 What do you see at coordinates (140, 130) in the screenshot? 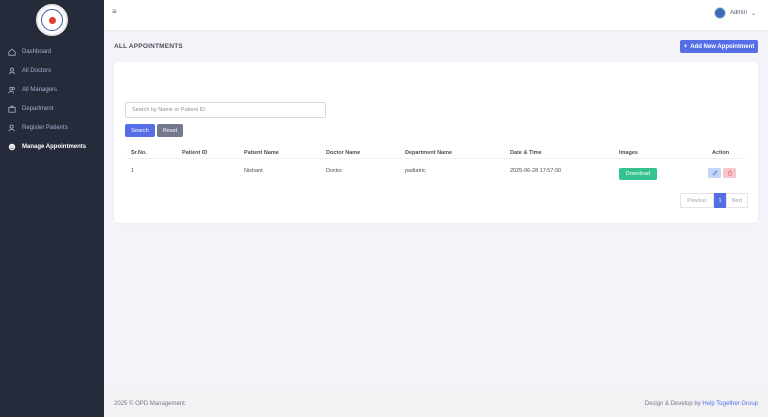
I see `search-button: Search` at bounding box center [140, 130].